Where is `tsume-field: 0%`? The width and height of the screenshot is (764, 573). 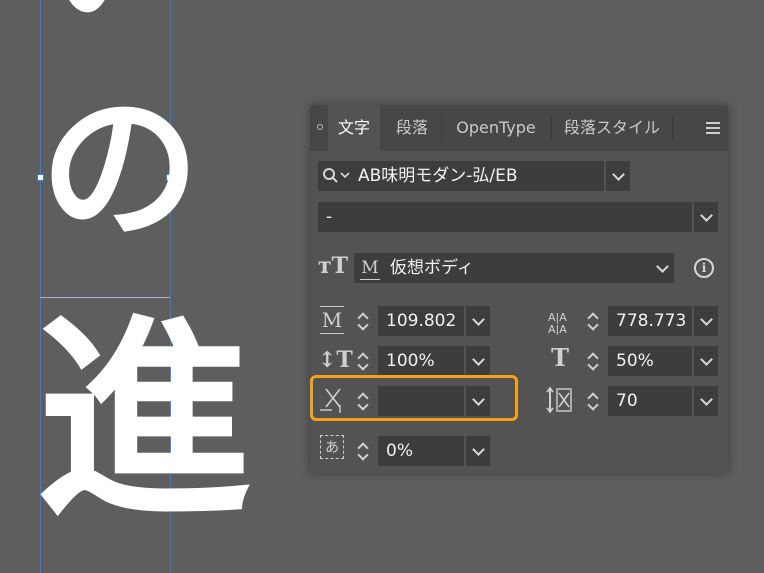
tsume-field: 0% is located at coordinates (421, 451).